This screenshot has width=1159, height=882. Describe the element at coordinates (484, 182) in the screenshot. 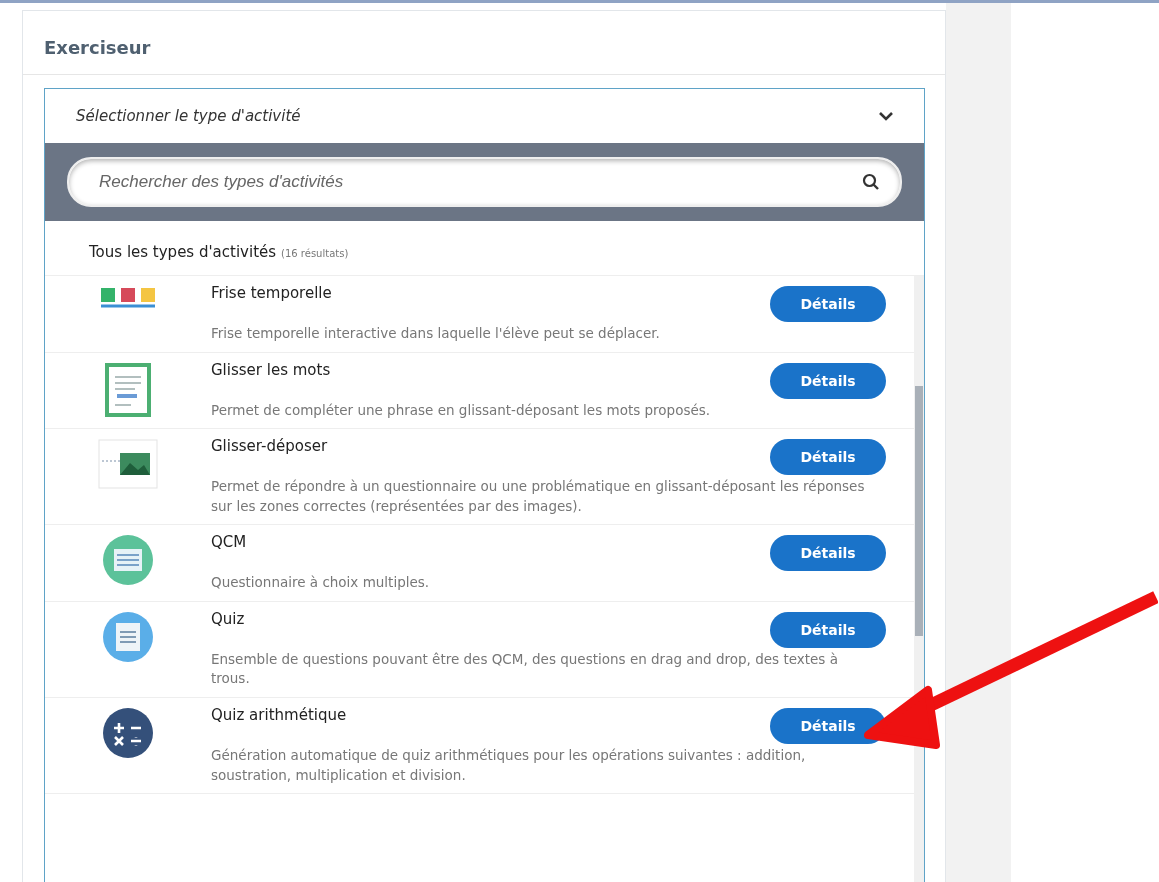

I see `search-field: Rechercher des types d'activités` at that location.